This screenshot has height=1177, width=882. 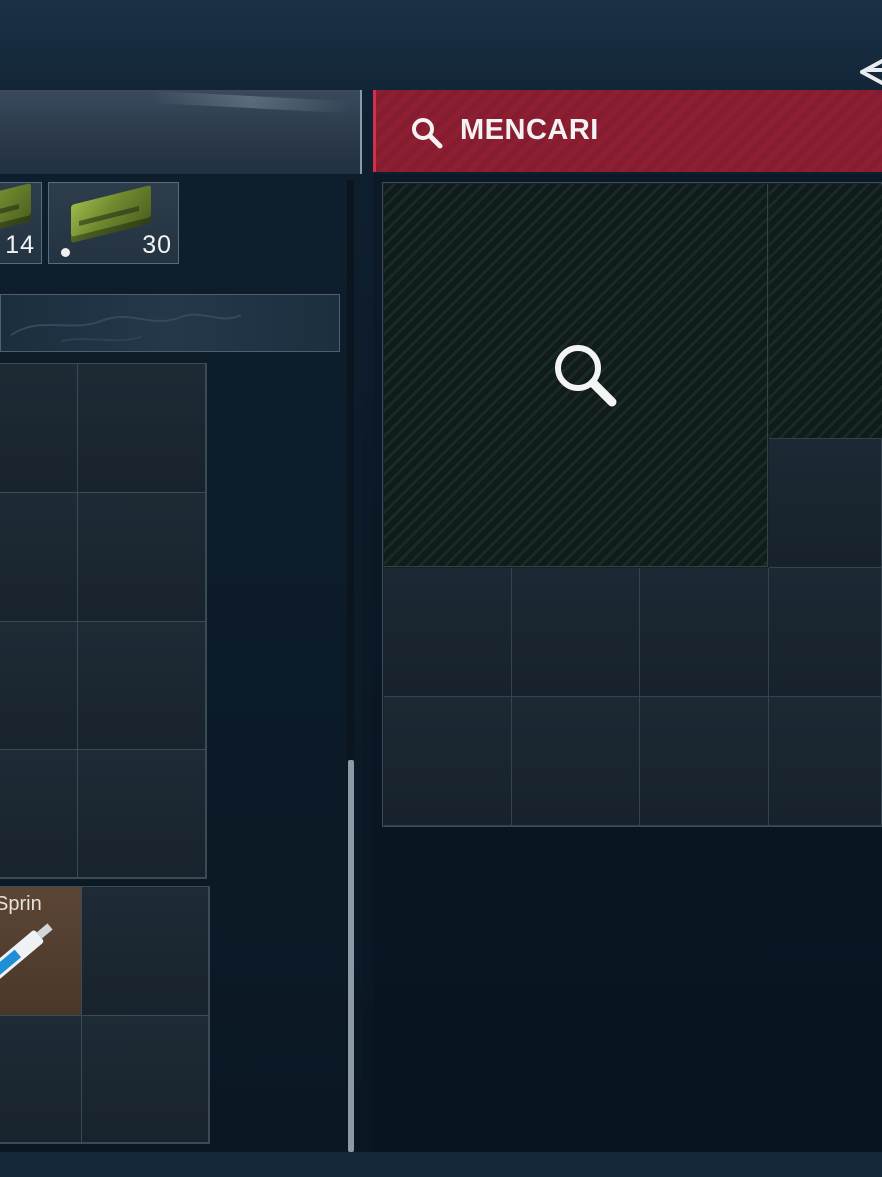 I want to click on header-sheen, so click(x=250, y=102).